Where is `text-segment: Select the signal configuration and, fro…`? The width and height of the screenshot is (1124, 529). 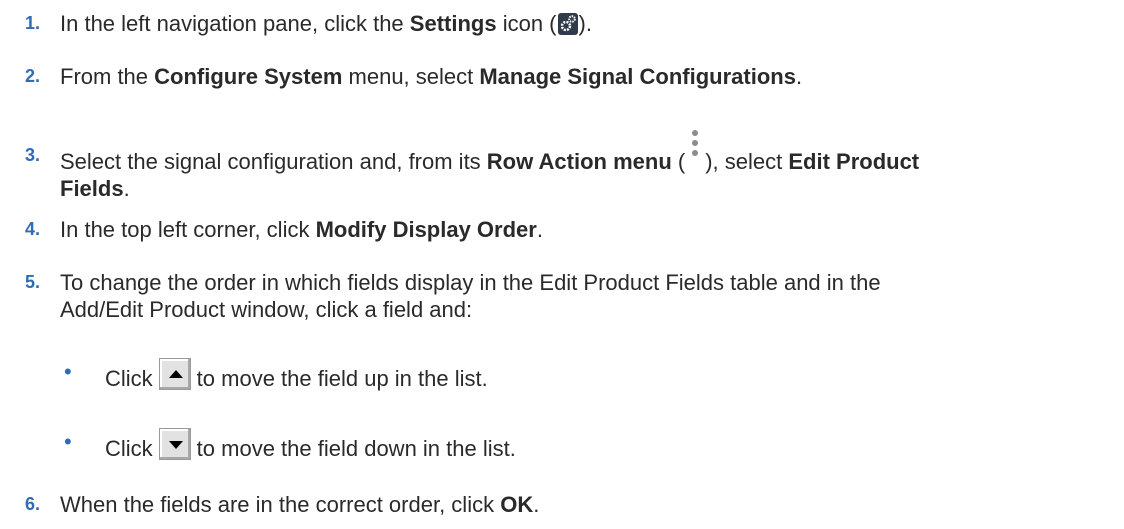
text-segment: Select the signal configuration and, fro… is located at coordinates (273, 161).